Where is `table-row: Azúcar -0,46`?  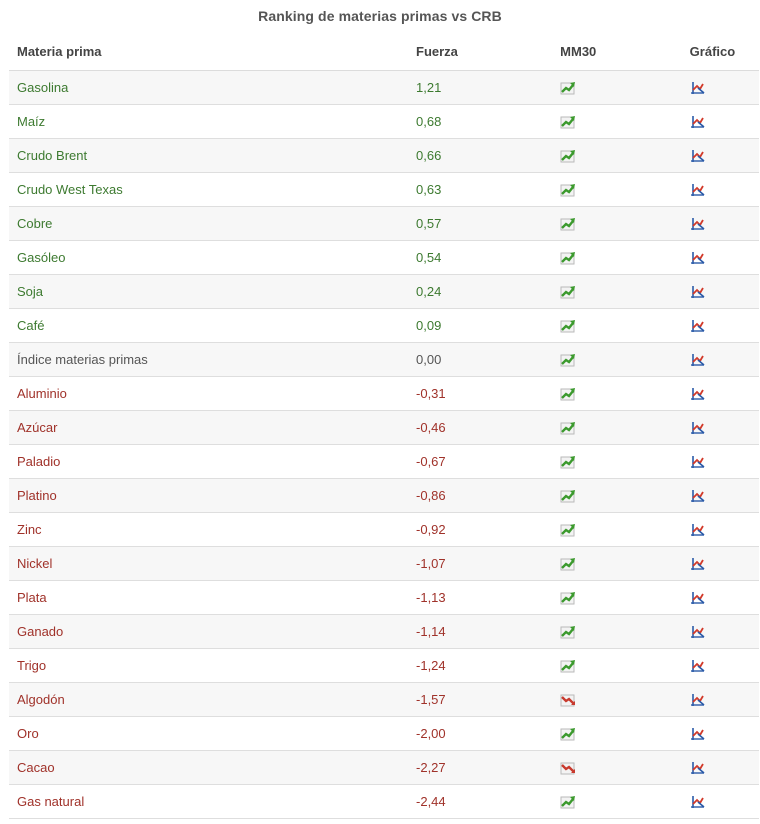
table-row: Azúcar -0,46 is located at coordinates (384, 427).